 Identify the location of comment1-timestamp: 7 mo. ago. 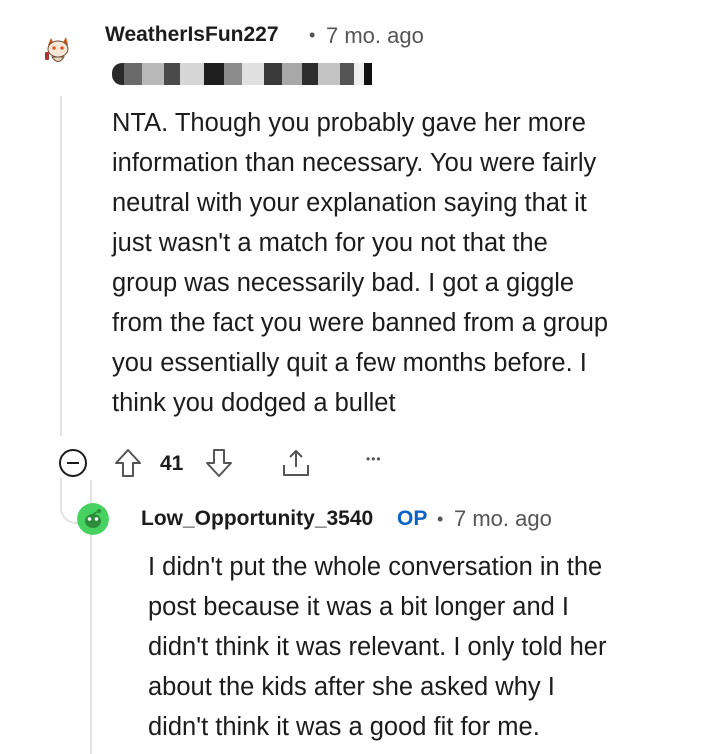
(375, 35).